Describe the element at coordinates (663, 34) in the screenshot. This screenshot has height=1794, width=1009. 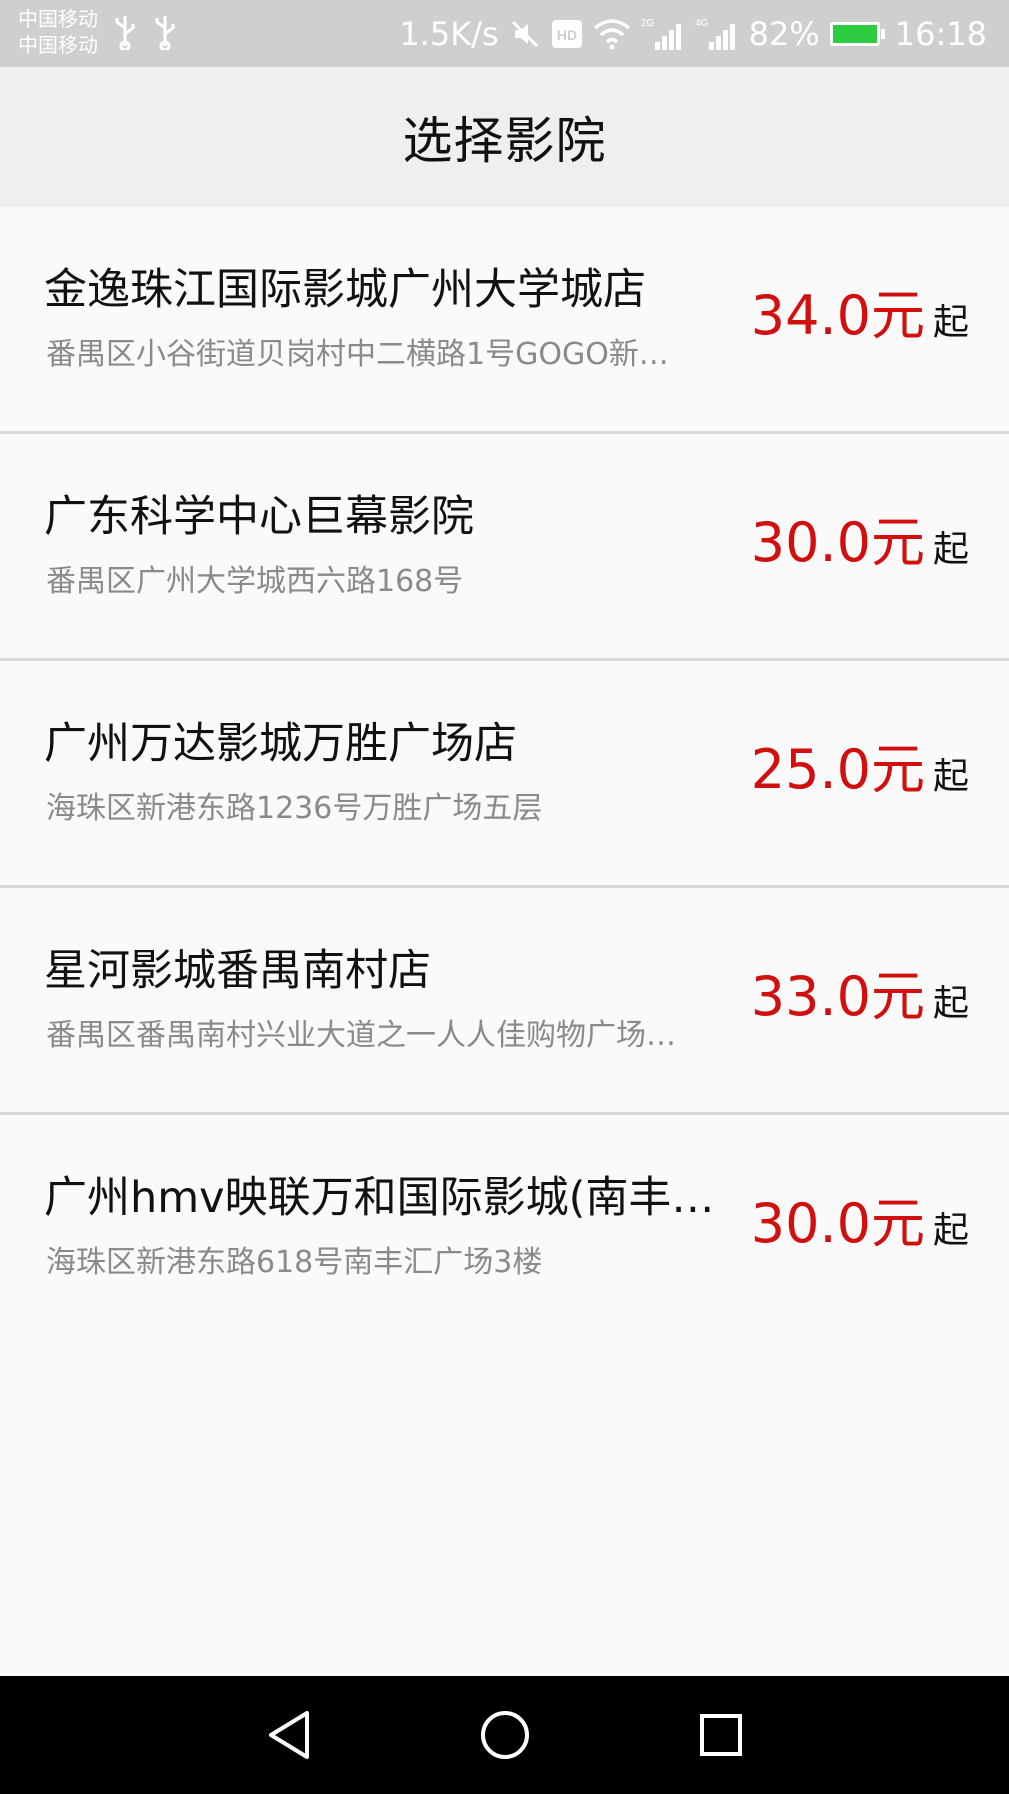
I see `signal-icon: 2G` at that location.